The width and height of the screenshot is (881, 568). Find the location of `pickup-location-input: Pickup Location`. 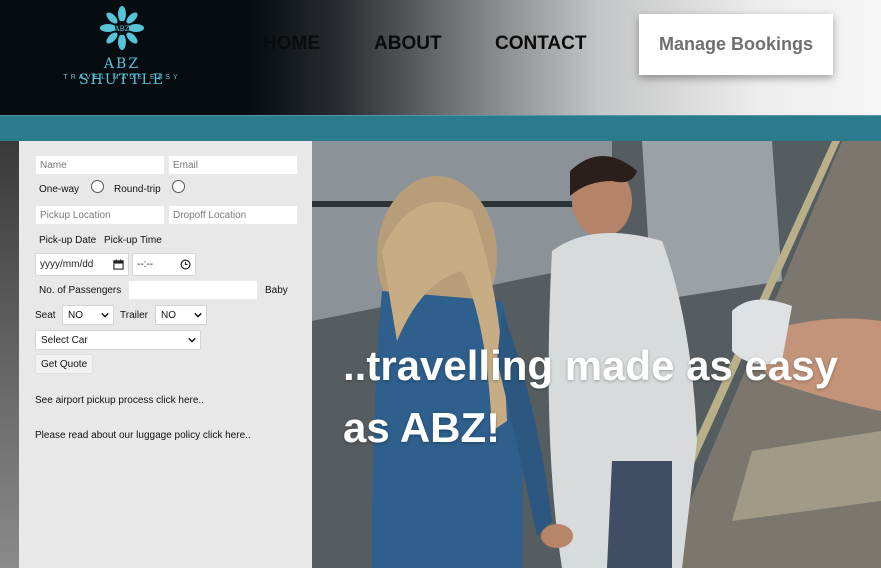

pickup-location-input: Pickup Location is located at coordinates (100, 215).